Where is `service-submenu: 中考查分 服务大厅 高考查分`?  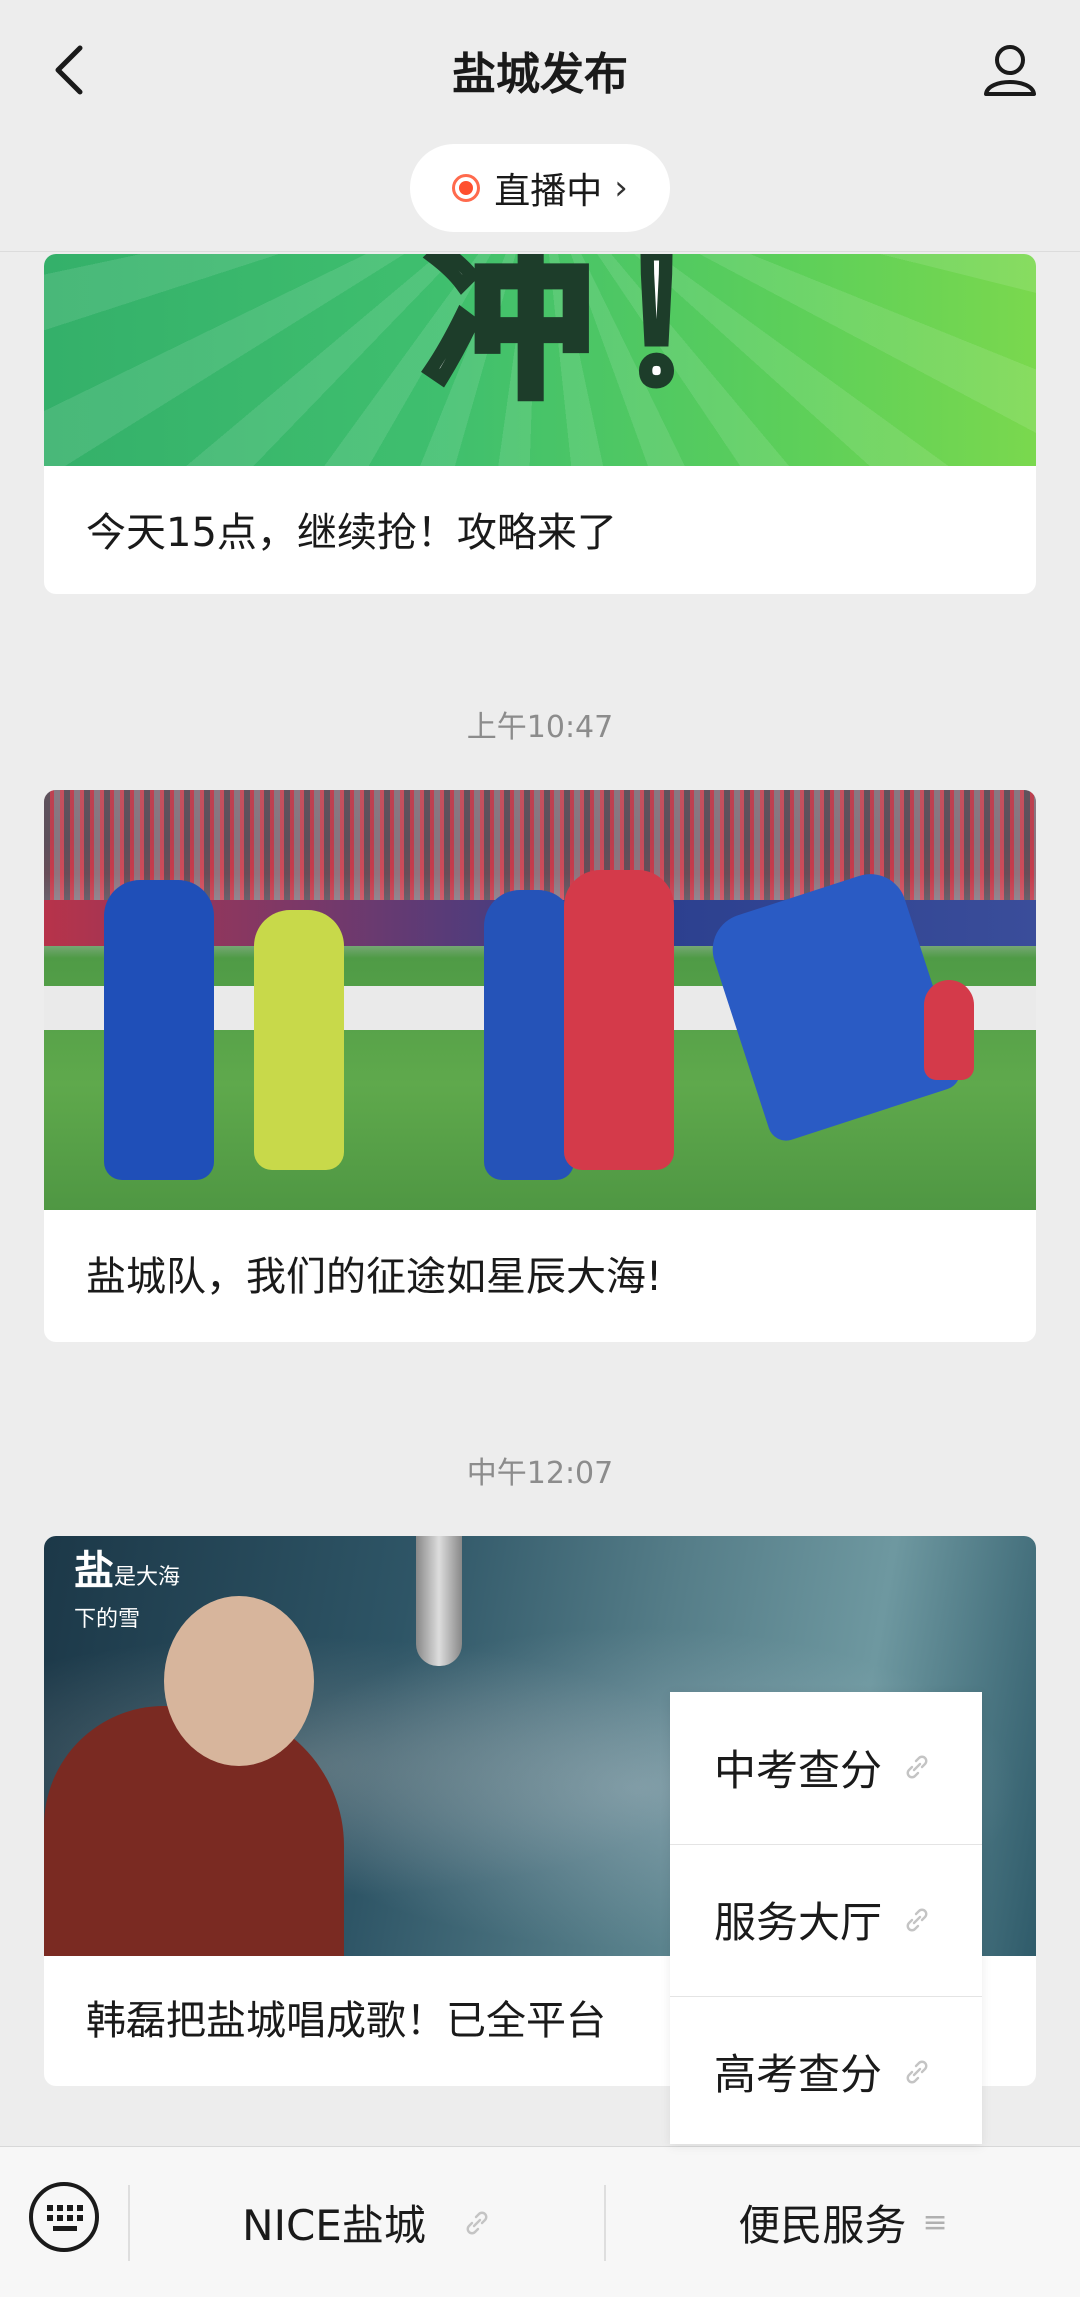 service-submenu: 中考查分 服务大厅 高考查分 is located at coordinates (826, 1918).